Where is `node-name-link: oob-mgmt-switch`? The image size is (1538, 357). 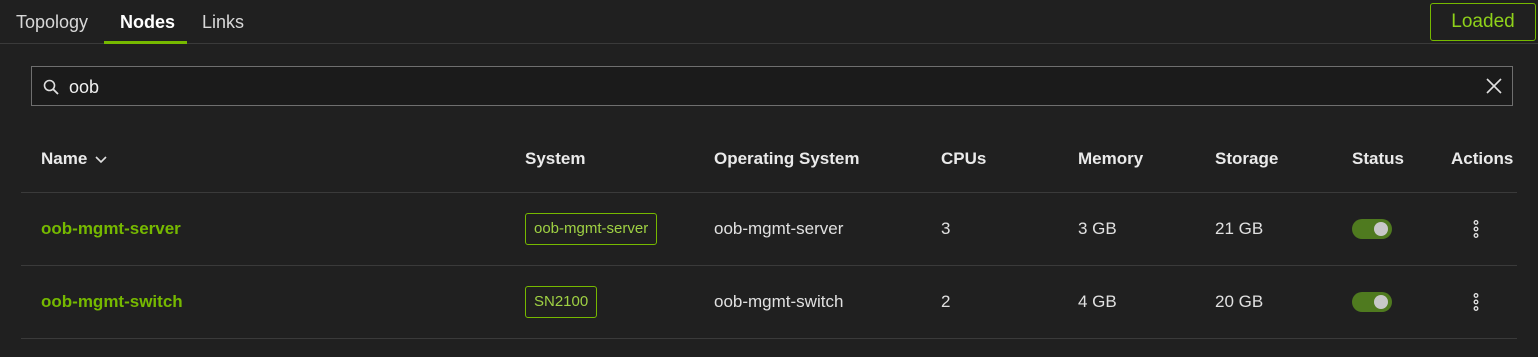 node-name-link: oob-mgmt-switch is located at coordinates (112, 302).